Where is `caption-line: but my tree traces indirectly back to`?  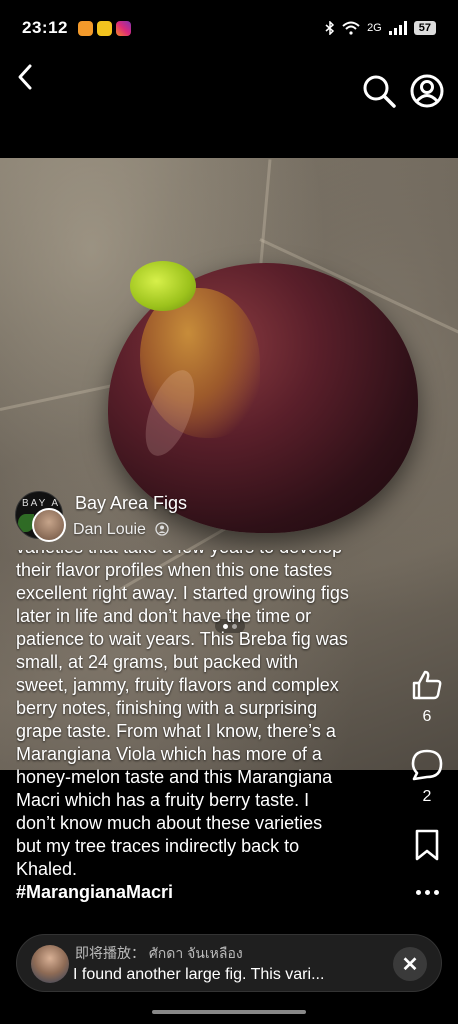 caption-line: but my tree traces indirectly back to is located at coordinates (158, 846).